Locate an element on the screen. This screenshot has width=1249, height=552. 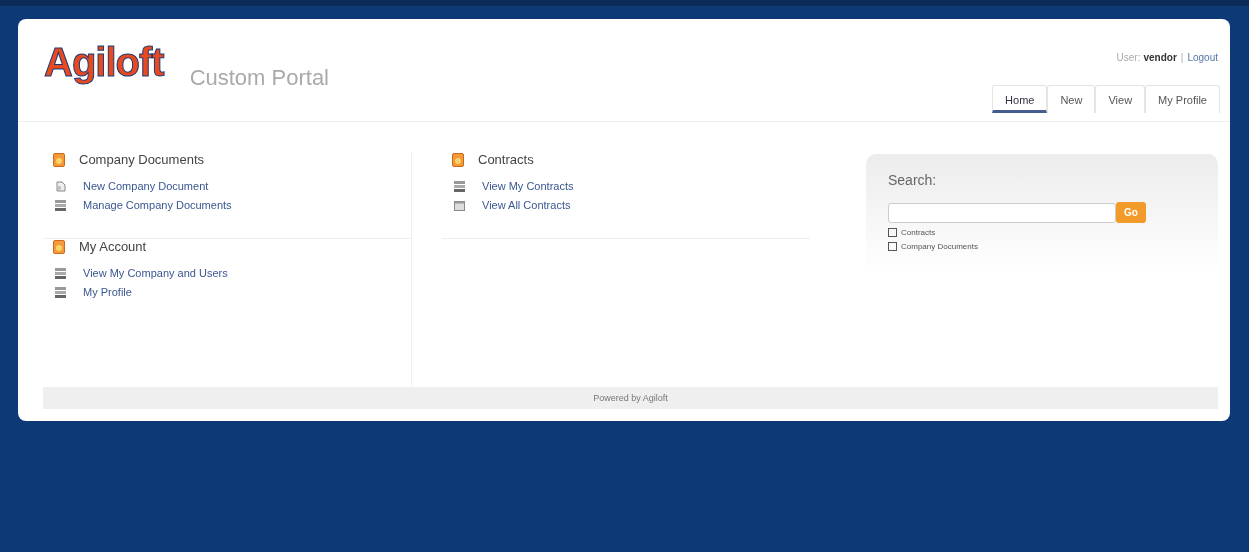
user-name: vendor is located at coordinates (1160, 57).